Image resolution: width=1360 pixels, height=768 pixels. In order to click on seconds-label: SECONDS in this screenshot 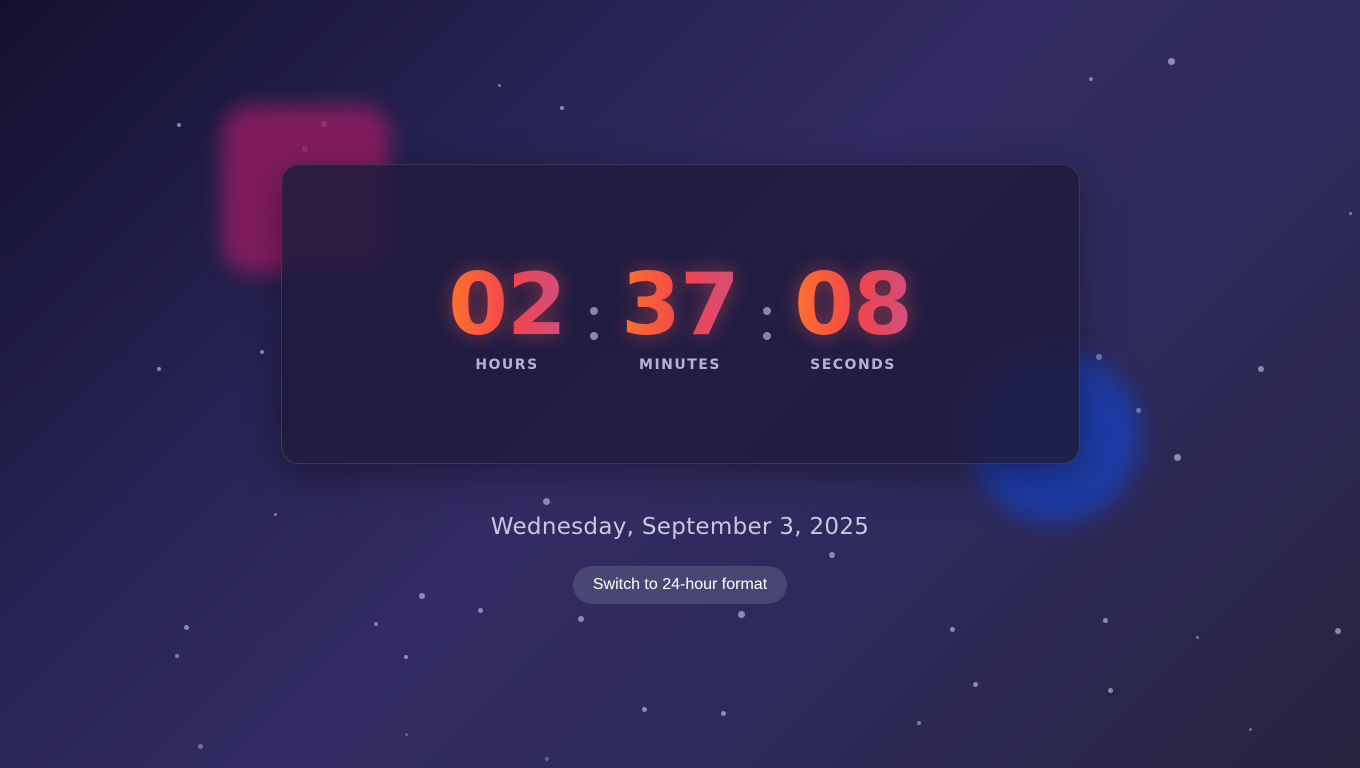, I will do `click(853, 365)`.